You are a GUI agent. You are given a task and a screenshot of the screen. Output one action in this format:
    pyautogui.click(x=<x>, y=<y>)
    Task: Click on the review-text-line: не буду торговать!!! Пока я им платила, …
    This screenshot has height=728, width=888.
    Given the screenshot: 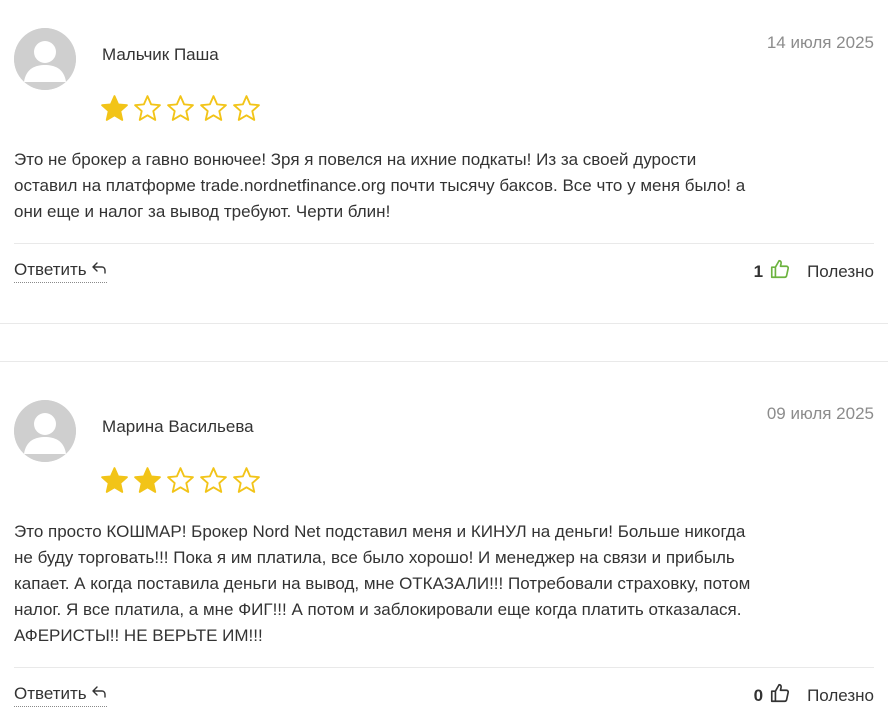 What is the action you would take?
    pyautogui.click(x=374, y=557)
    